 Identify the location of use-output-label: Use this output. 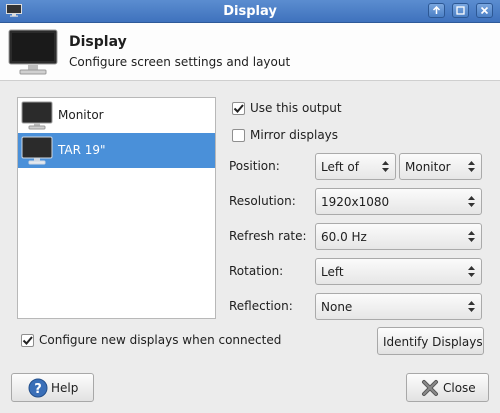
(296, 108).